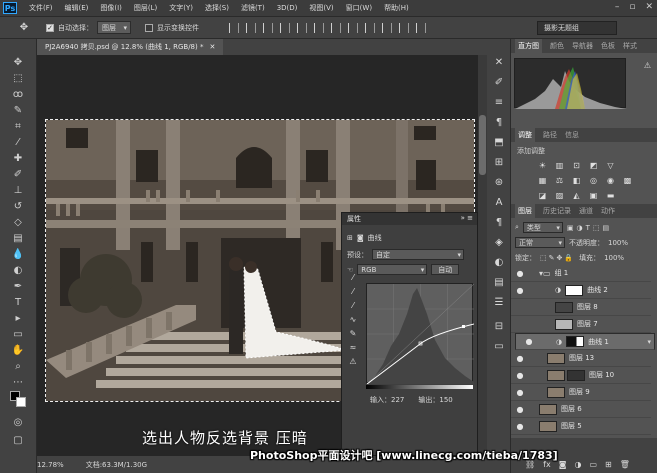  I want to click on align-top-icon, so click(234, 27).